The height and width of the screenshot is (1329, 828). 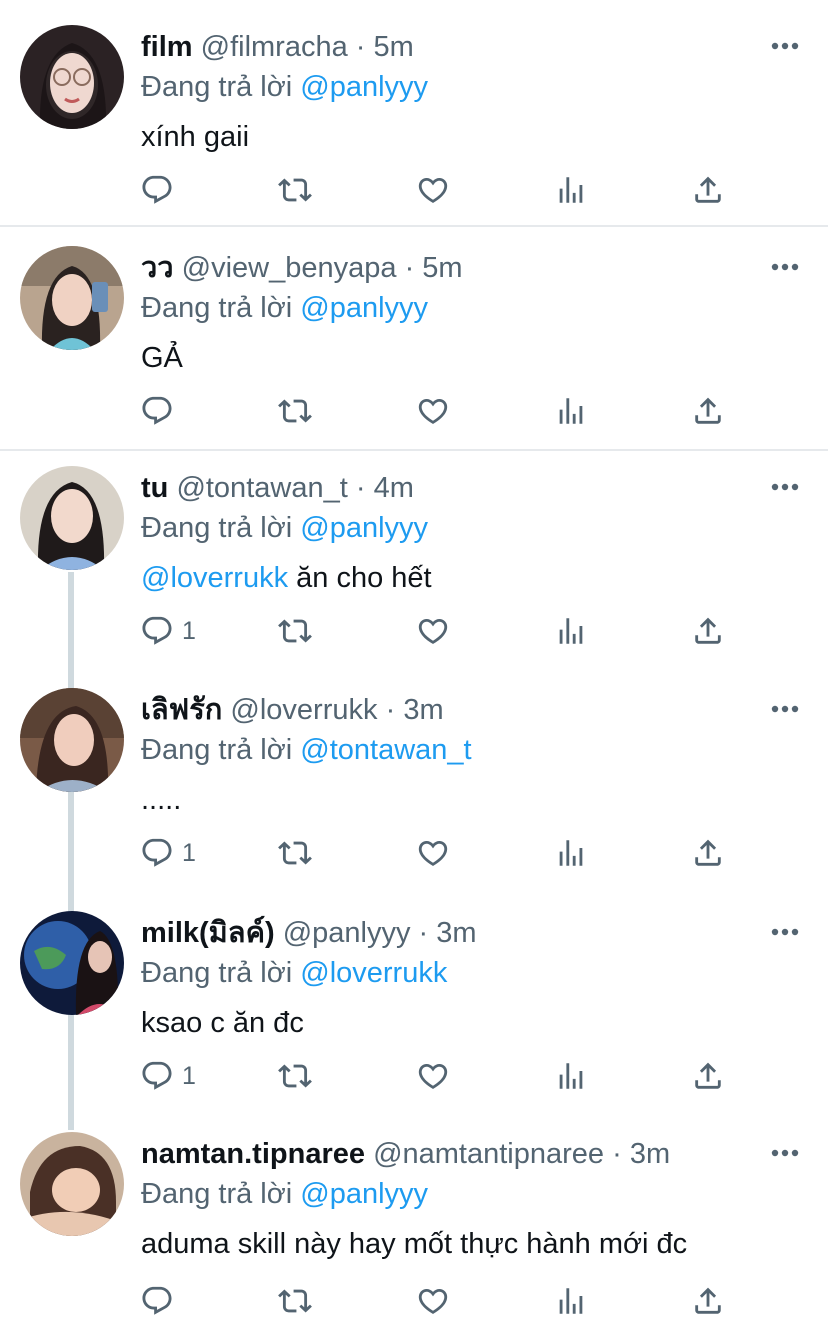 What do you see at coordinates (373, 973) in the screenshot?
I see `replying-to-mention: @loverrukk` at bounding box center [373, 973].